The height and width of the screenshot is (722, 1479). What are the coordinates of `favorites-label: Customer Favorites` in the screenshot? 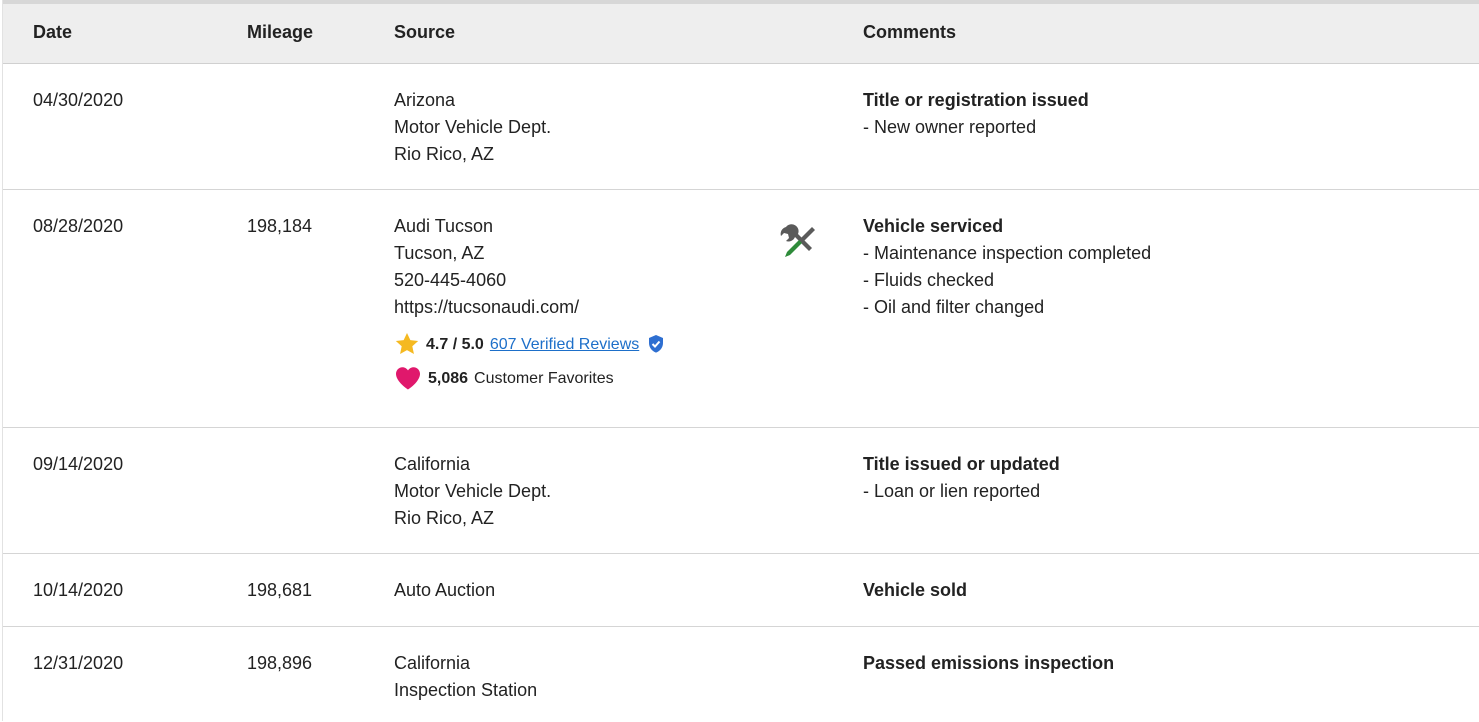 It's located at (544, 378).